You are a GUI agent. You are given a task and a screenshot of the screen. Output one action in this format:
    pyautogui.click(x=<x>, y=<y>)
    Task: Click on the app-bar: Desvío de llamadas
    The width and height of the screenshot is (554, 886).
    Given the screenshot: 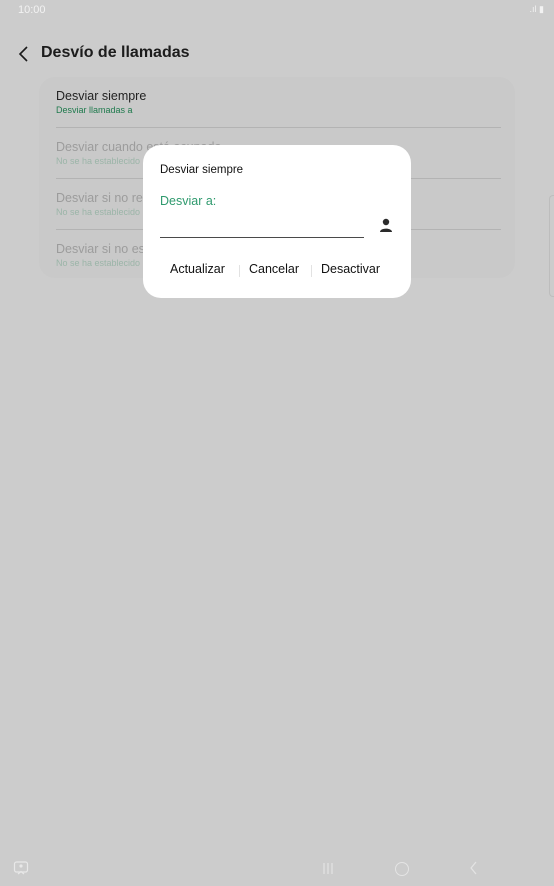 What is the action you would take?
    pyautogui.click(x=277, y=53)
    